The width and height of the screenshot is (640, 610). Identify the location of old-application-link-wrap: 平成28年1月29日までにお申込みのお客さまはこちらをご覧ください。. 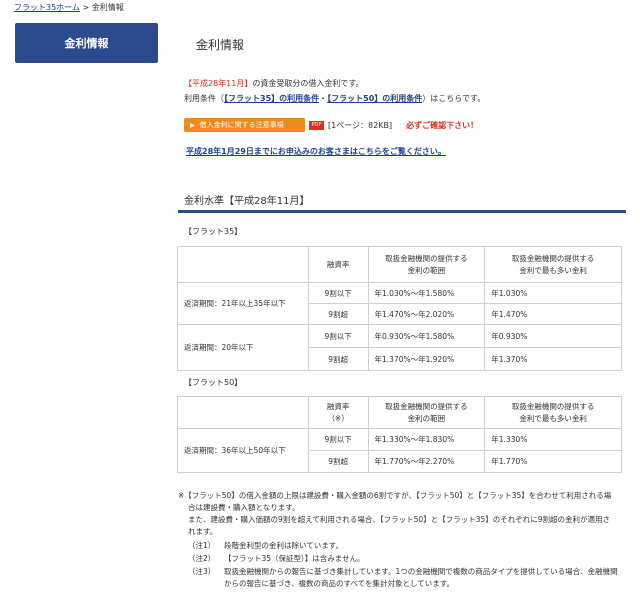
(316, 151).